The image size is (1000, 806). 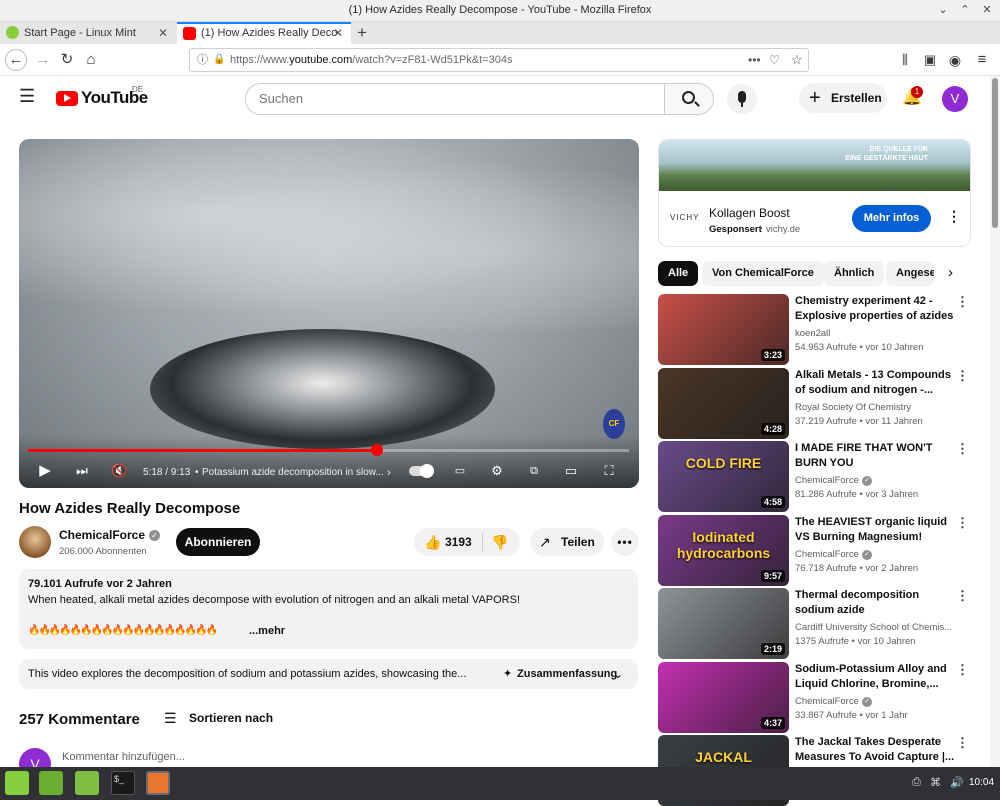 What do you see at coordinates (916, 782) in the screenshot?
I see `printer-icon: ⎙` at bounding box center [916, 782].